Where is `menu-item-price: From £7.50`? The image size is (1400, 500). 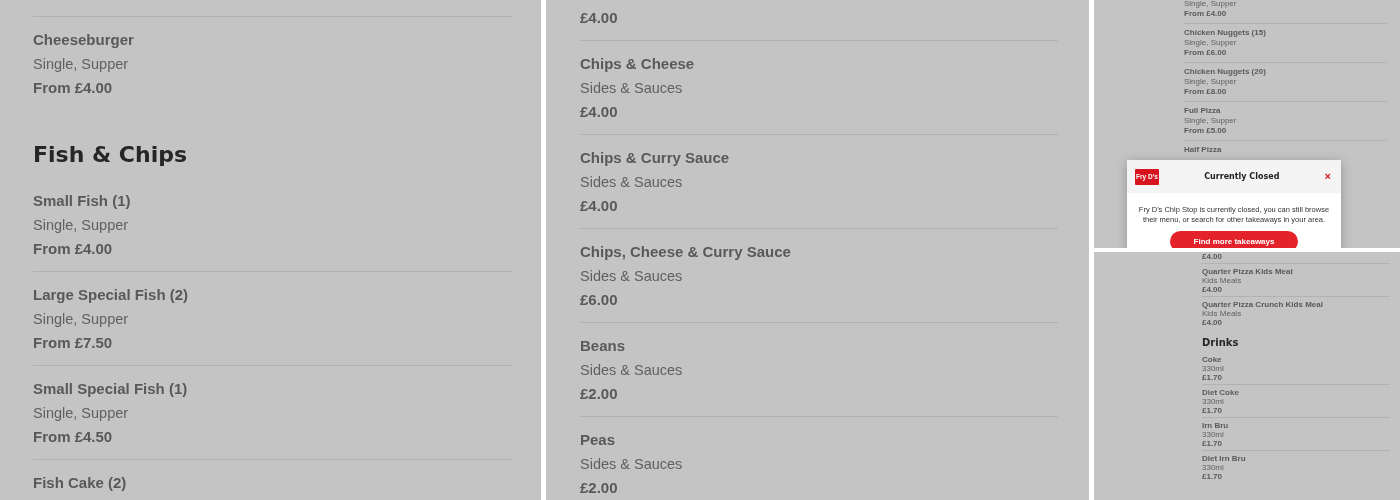 menu-item-price: From £7.50 is located at coordinates (73, 343).